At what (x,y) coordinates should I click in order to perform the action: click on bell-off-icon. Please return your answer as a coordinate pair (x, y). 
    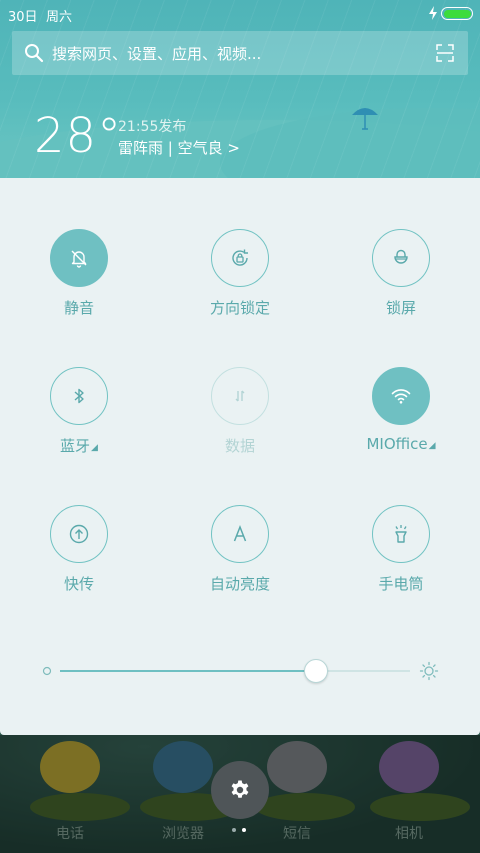
    Looking at the image, I should click on (79, 259).